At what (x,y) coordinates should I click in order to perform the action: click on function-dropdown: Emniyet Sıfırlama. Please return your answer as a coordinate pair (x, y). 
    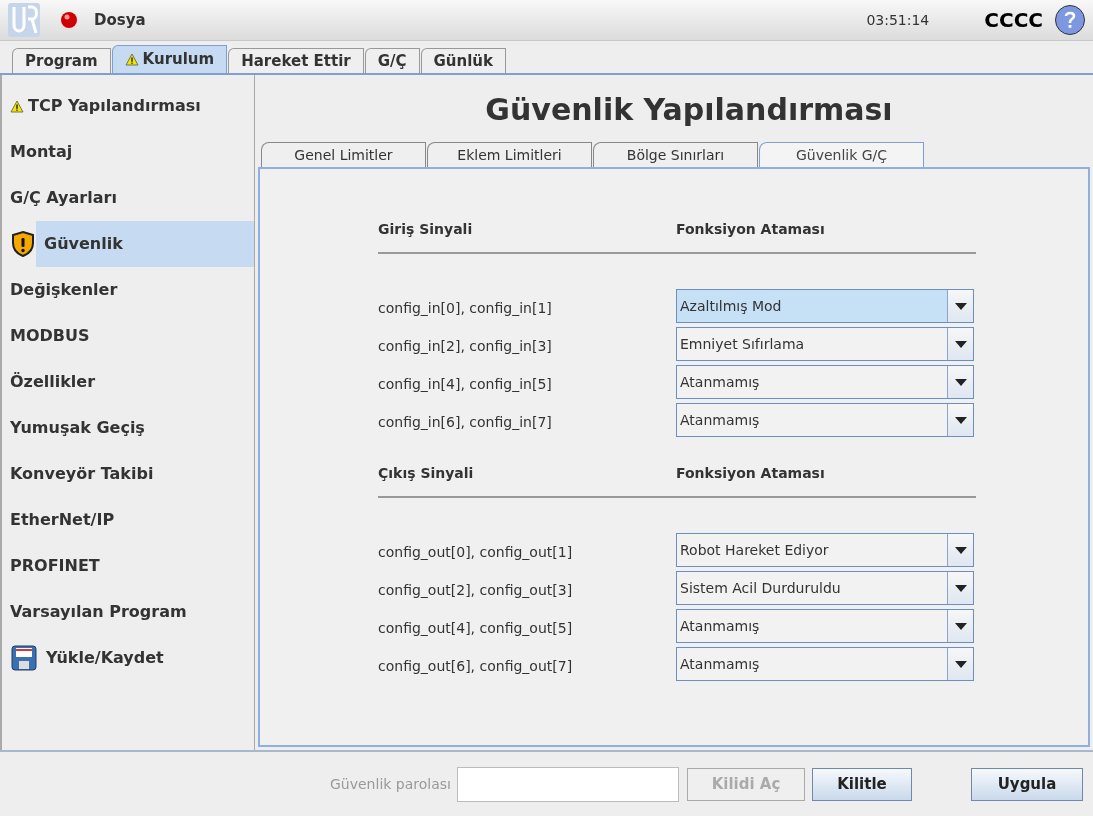
    Looking at the image, I should click on (825, 344).